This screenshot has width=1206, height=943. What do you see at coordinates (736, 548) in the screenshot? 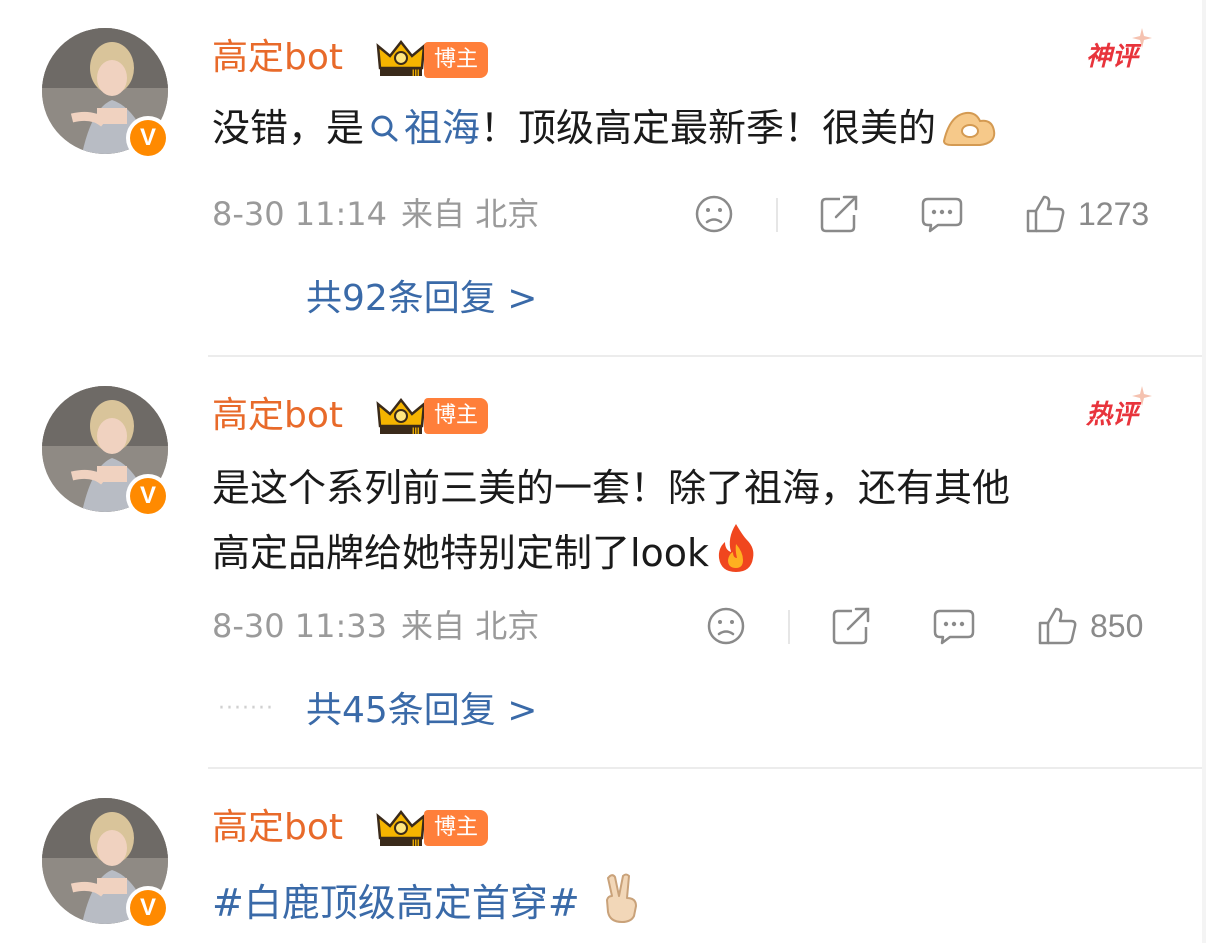
I see `fire-emoji` at bounding box center [736, 548].